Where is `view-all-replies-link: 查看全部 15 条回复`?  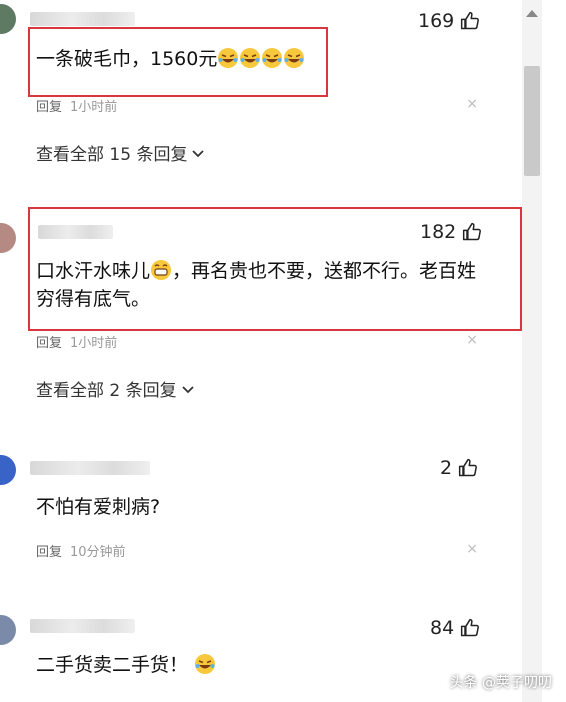 view-all-replies-link: 查看全部 15 条回复 is located at coordinates (120, 152).